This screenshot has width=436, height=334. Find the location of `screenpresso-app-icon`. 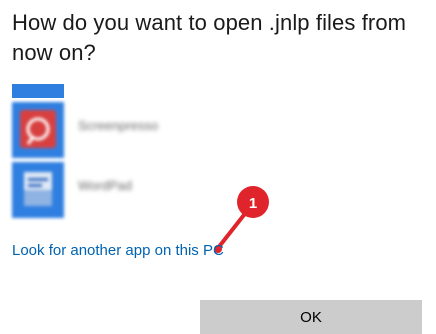

screenpresso-app-icon is located at coordinates (38, 130).